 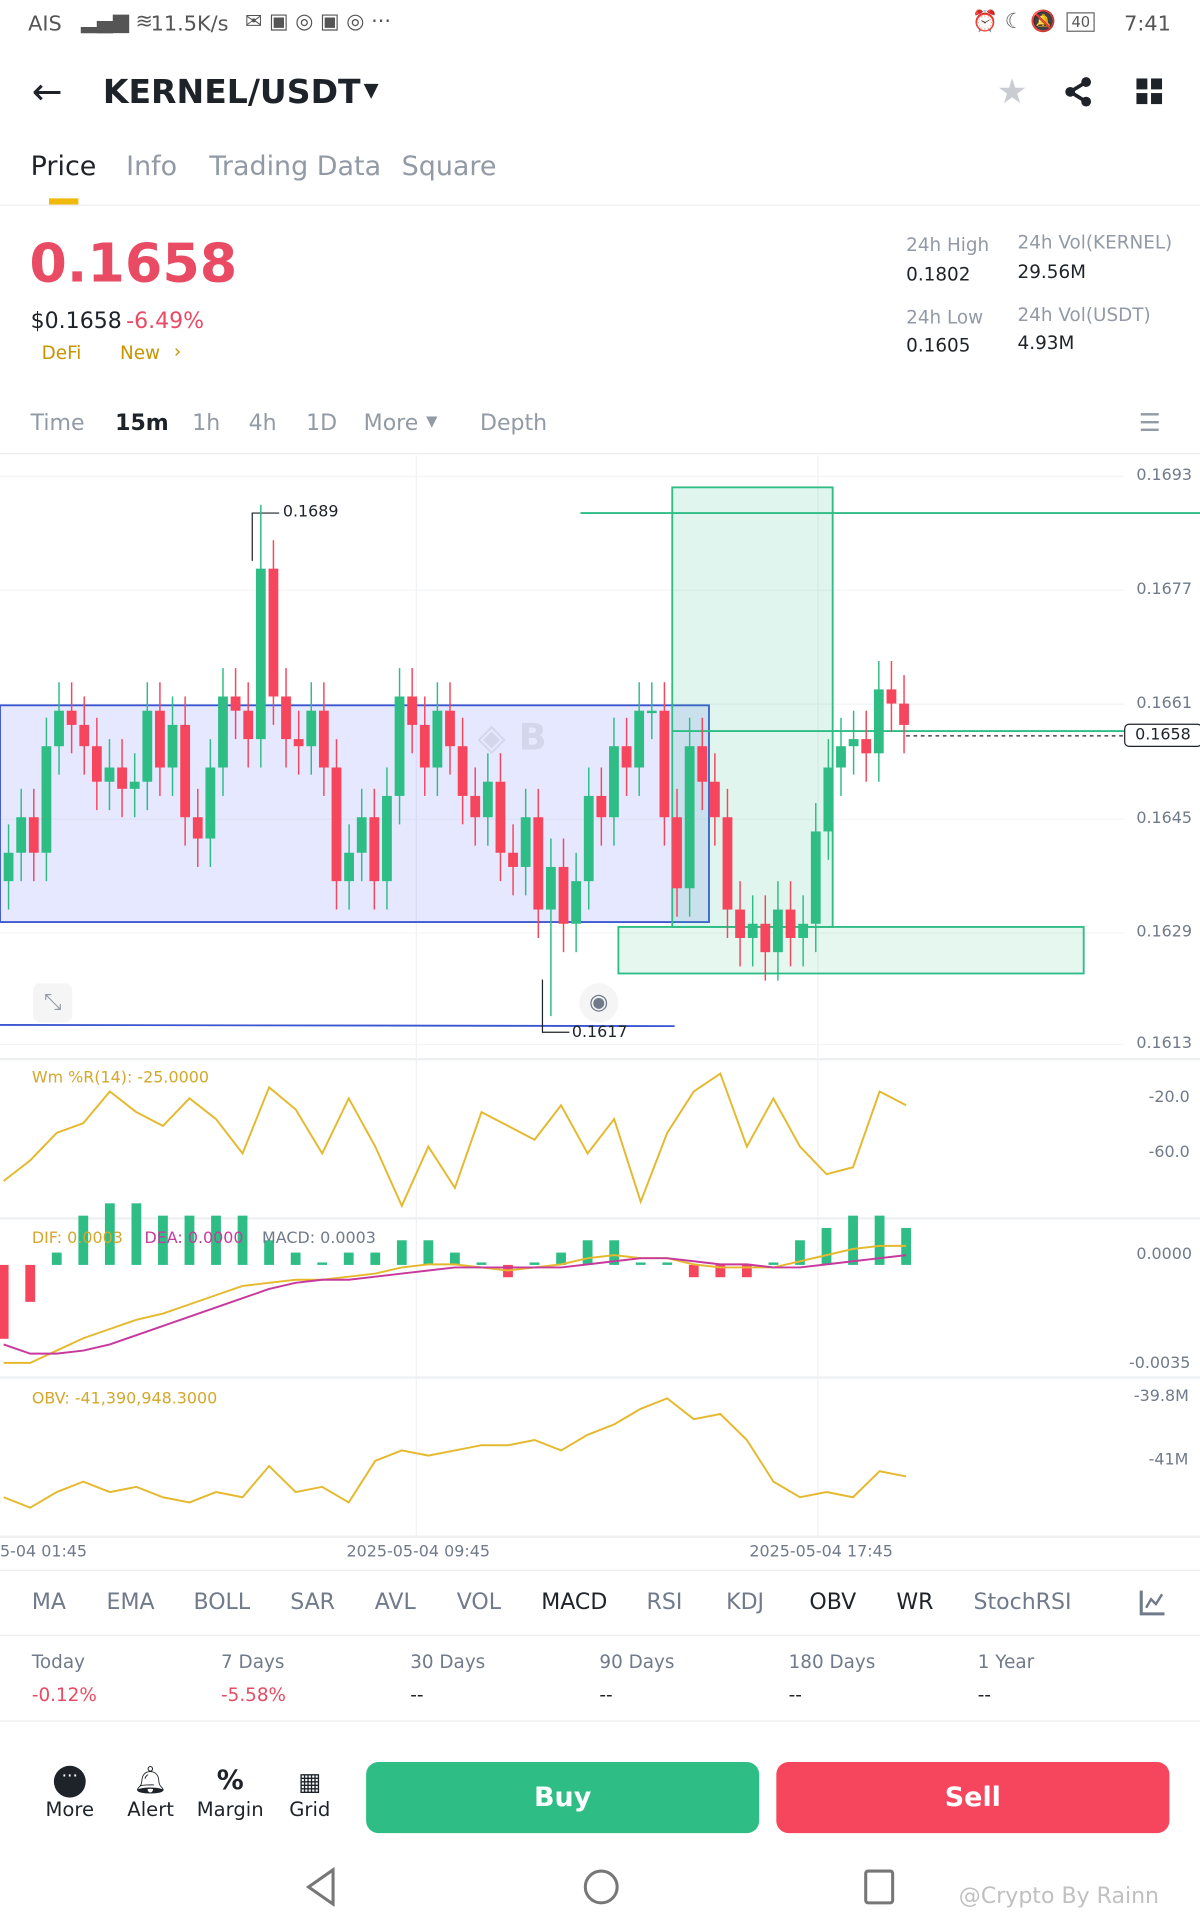 I want to click on time-axis-label: 2025-05-04 09:45, so click(x=418, y=1552).